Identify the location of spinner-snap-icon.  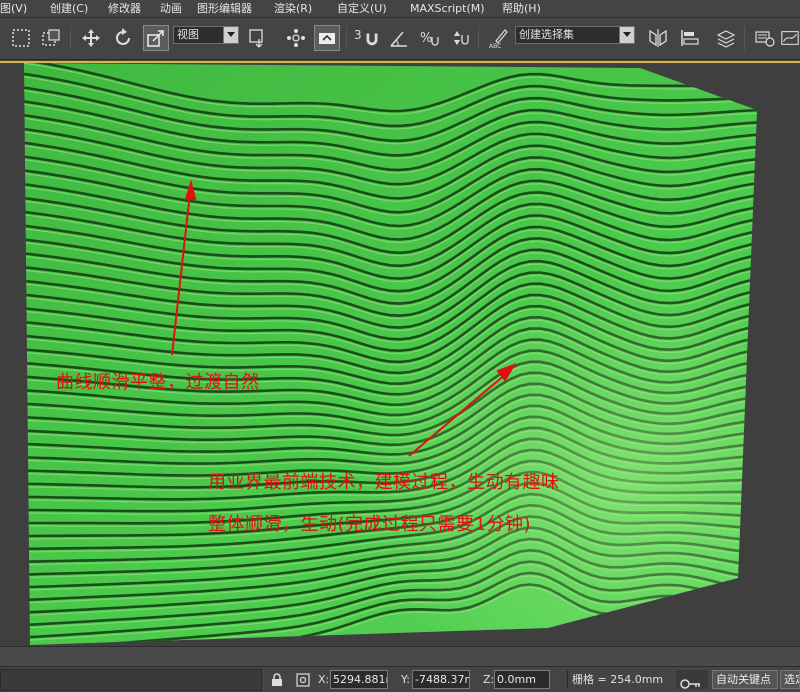
(461, 38).